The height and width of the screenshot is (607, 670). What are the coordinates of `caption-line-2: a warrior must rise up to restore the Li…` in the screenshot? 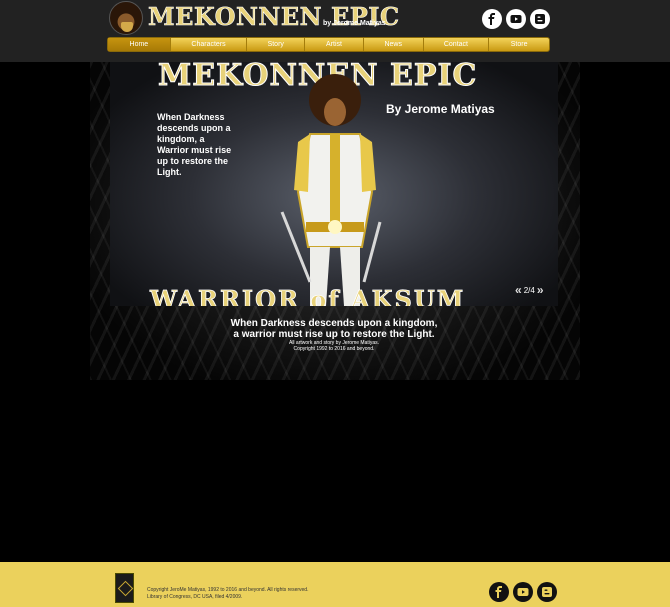 It's located at (334, 334).